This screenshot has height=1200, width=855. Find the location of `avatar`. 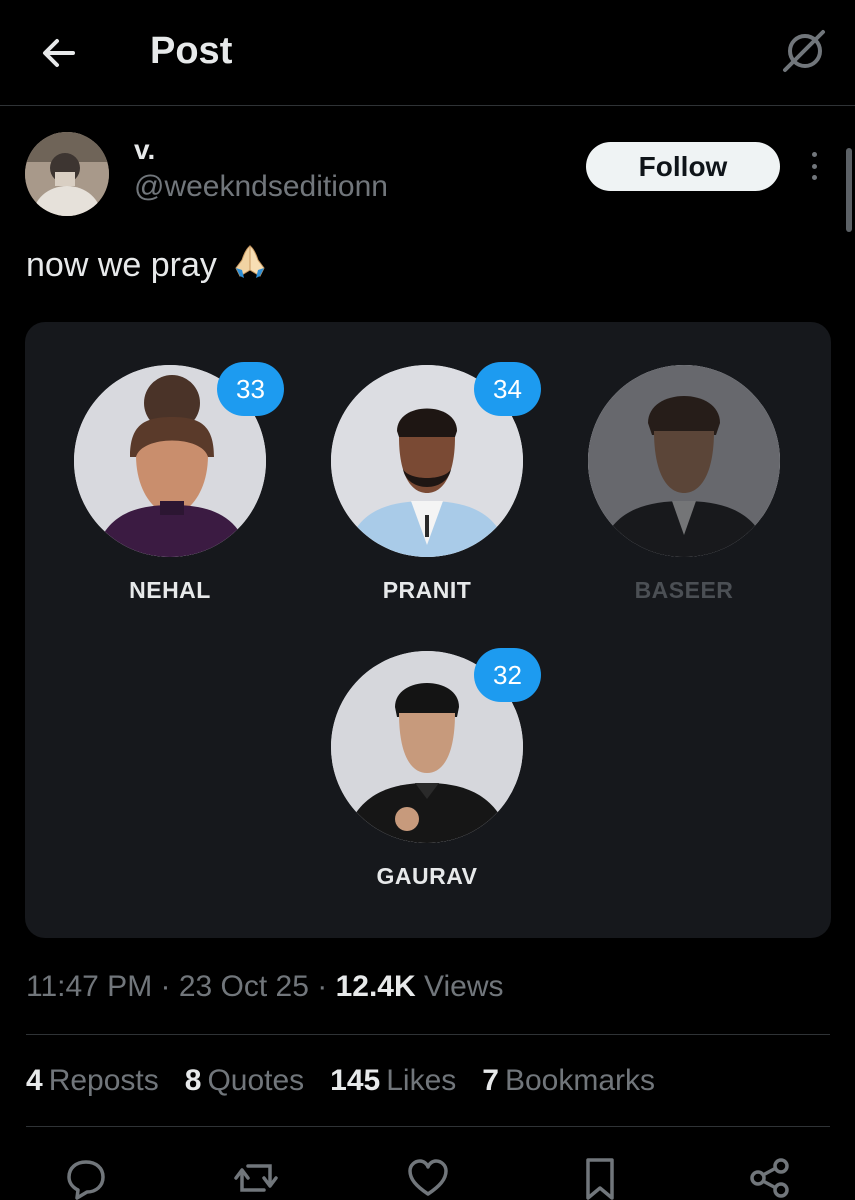

avatar is located at coordinates (67, 174).